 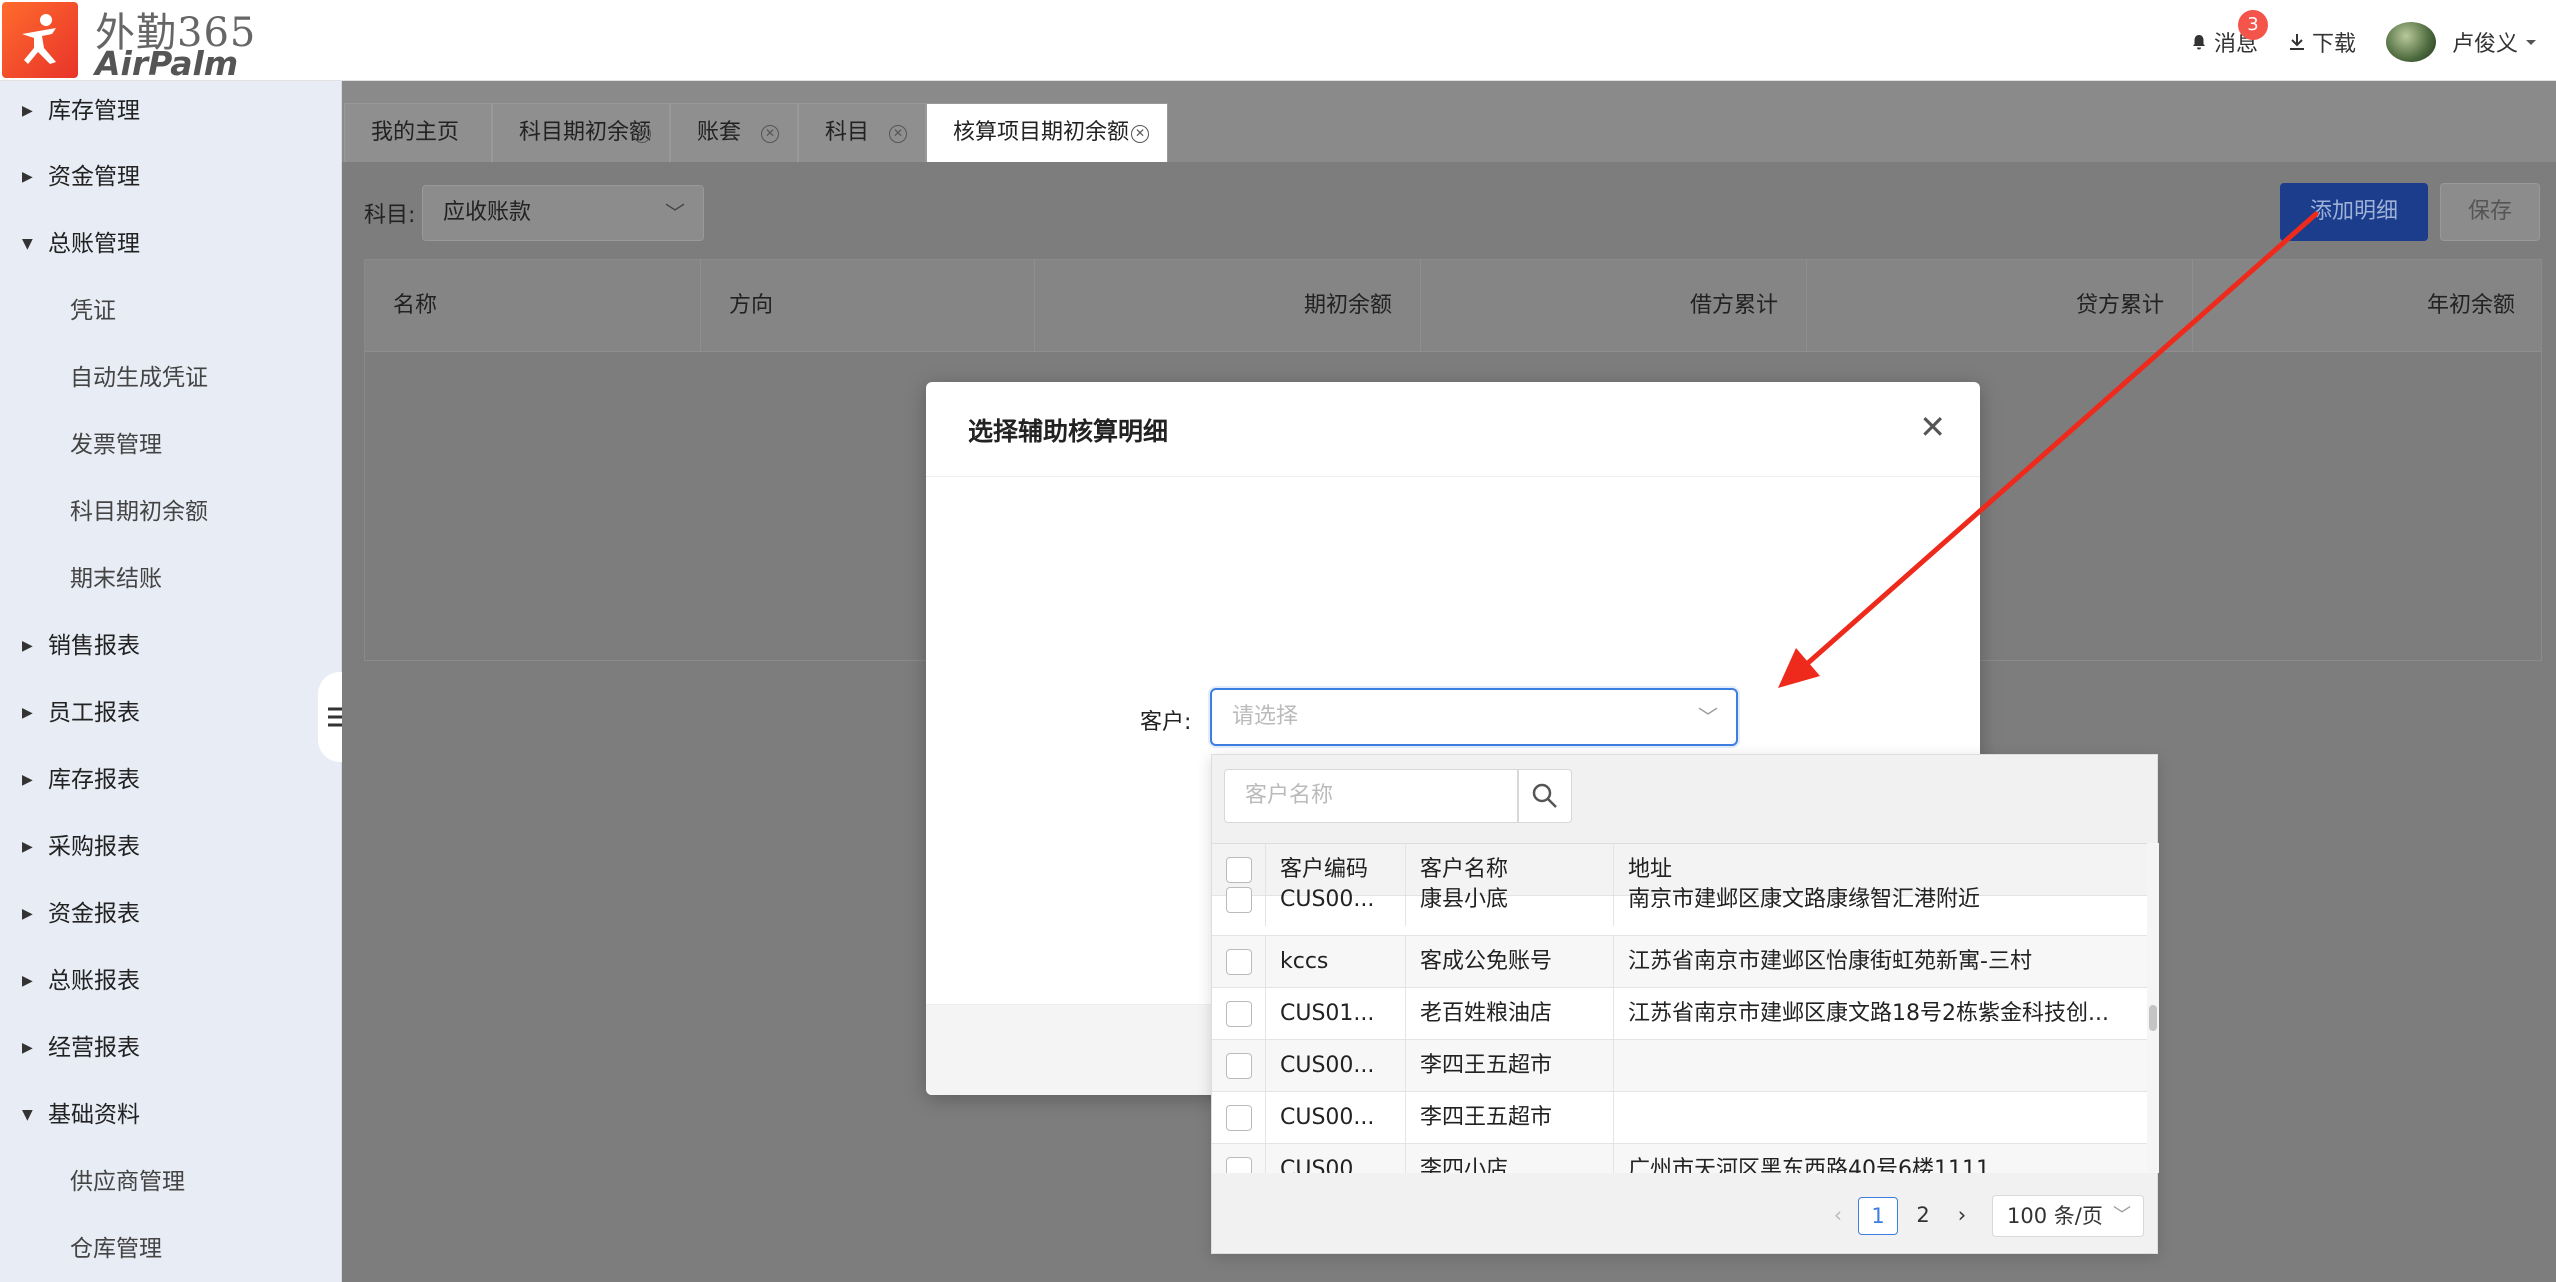 I want to click on sidebar-item-purchase-report: ▶ 采购报表, so click(x=171, y=847).